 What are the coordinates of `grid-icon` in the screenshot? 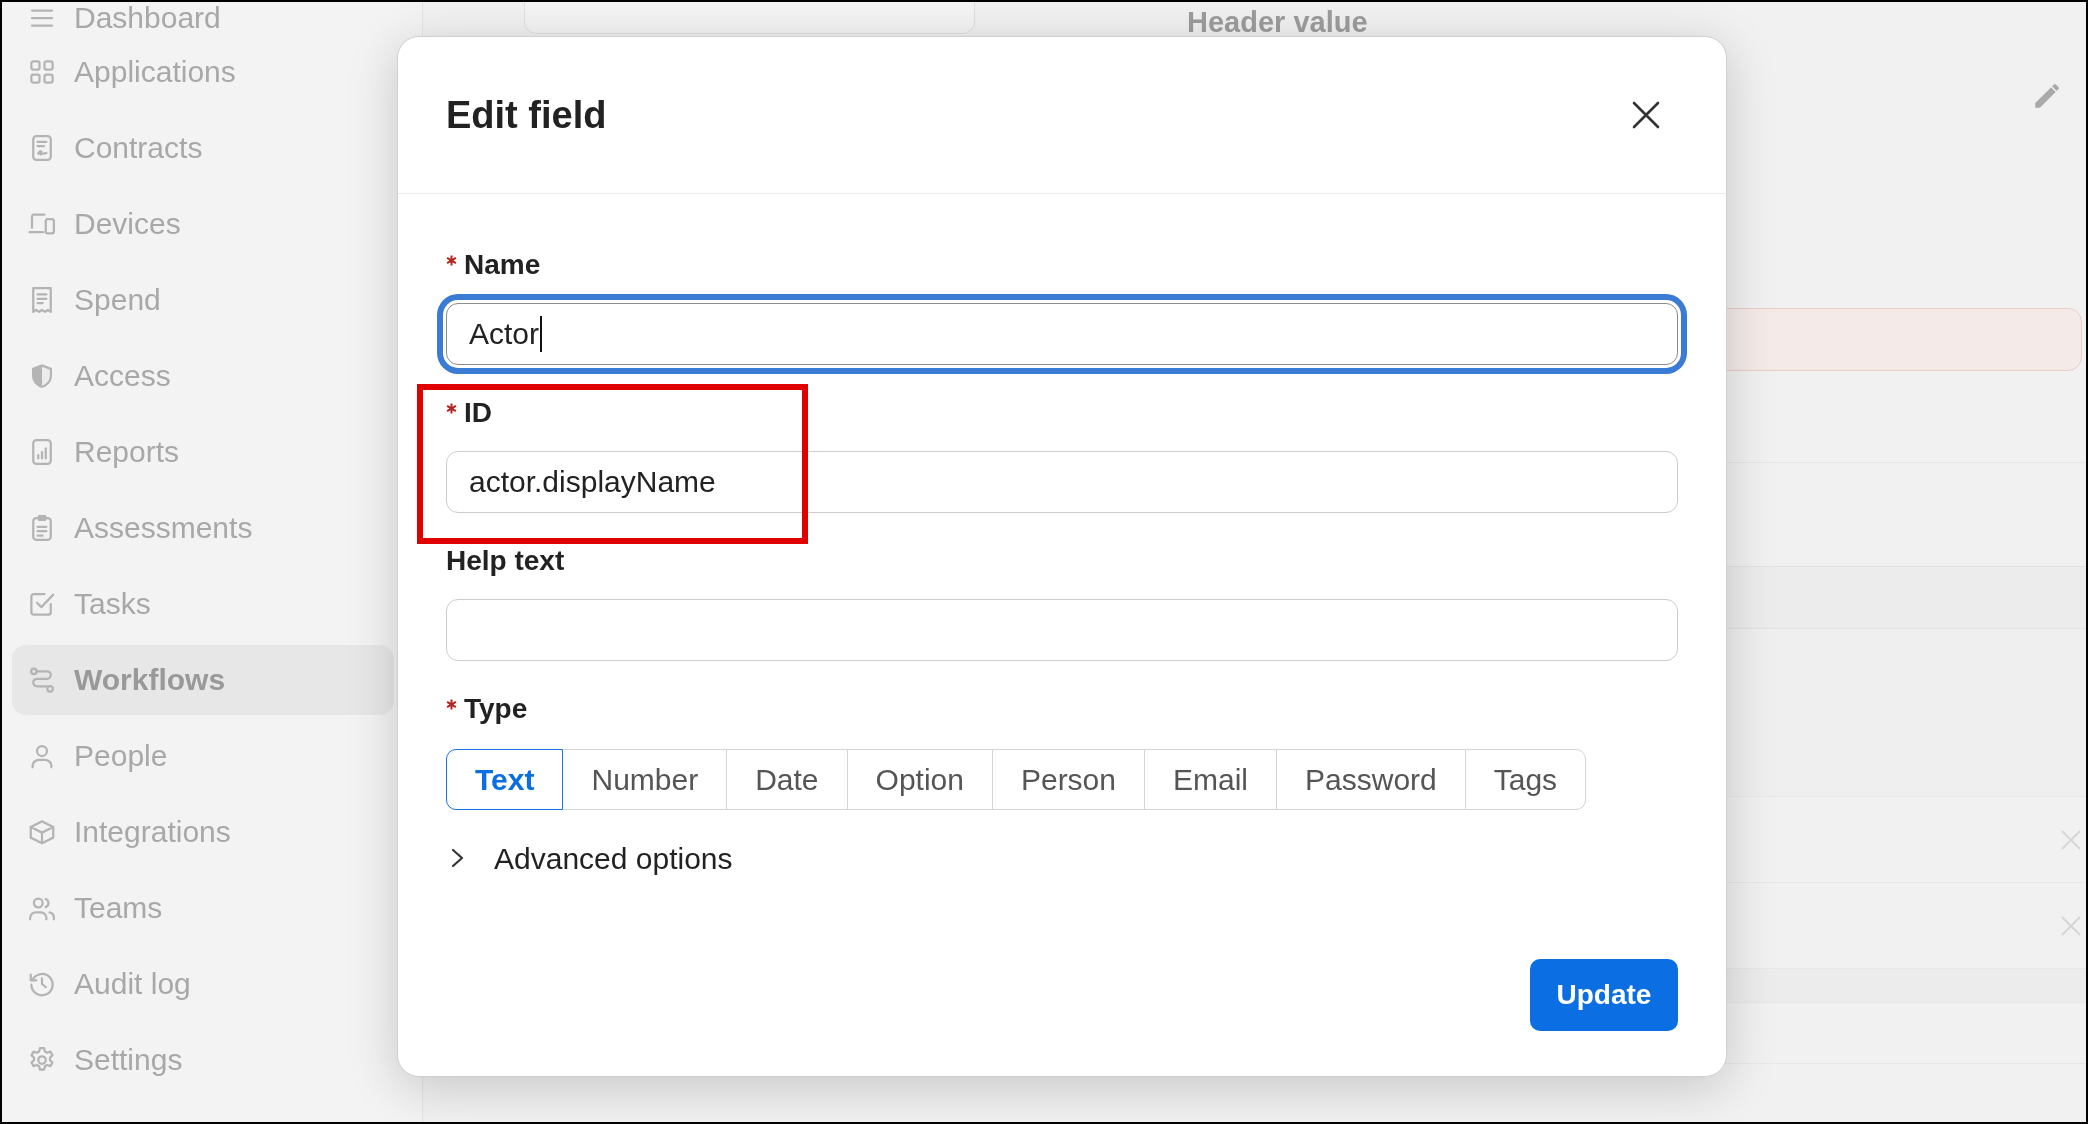 It's located at (42, 72).